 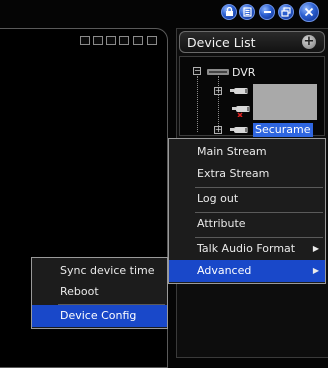 I want to click on menu-item-attribute: Attribute, so click(x=247, y=224).